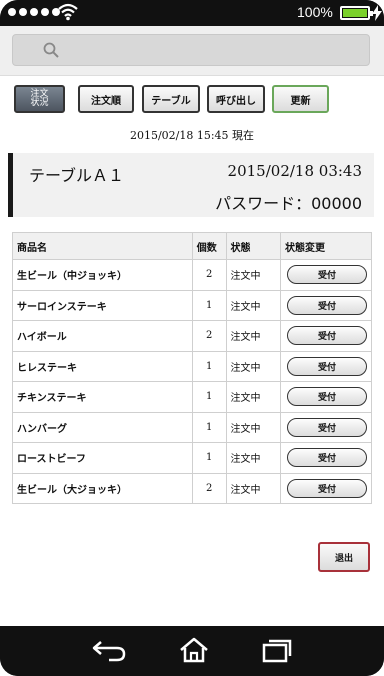  I want to click on navigation-bar, so click(192, 651).